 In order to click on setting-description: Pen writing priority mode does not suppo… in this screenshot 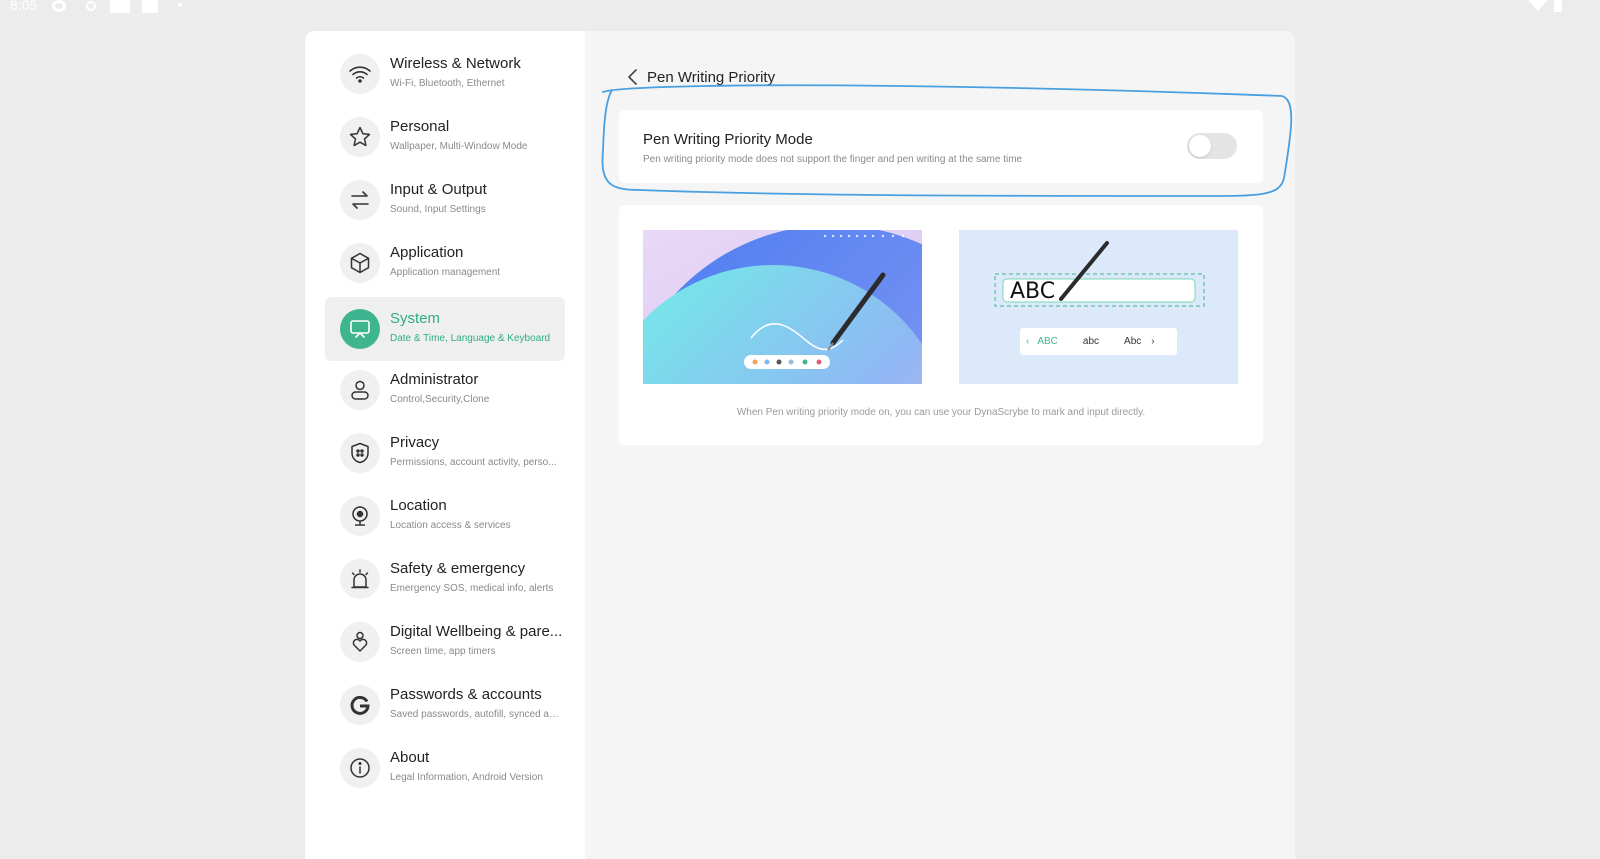, I will do `click(833, 159)`.